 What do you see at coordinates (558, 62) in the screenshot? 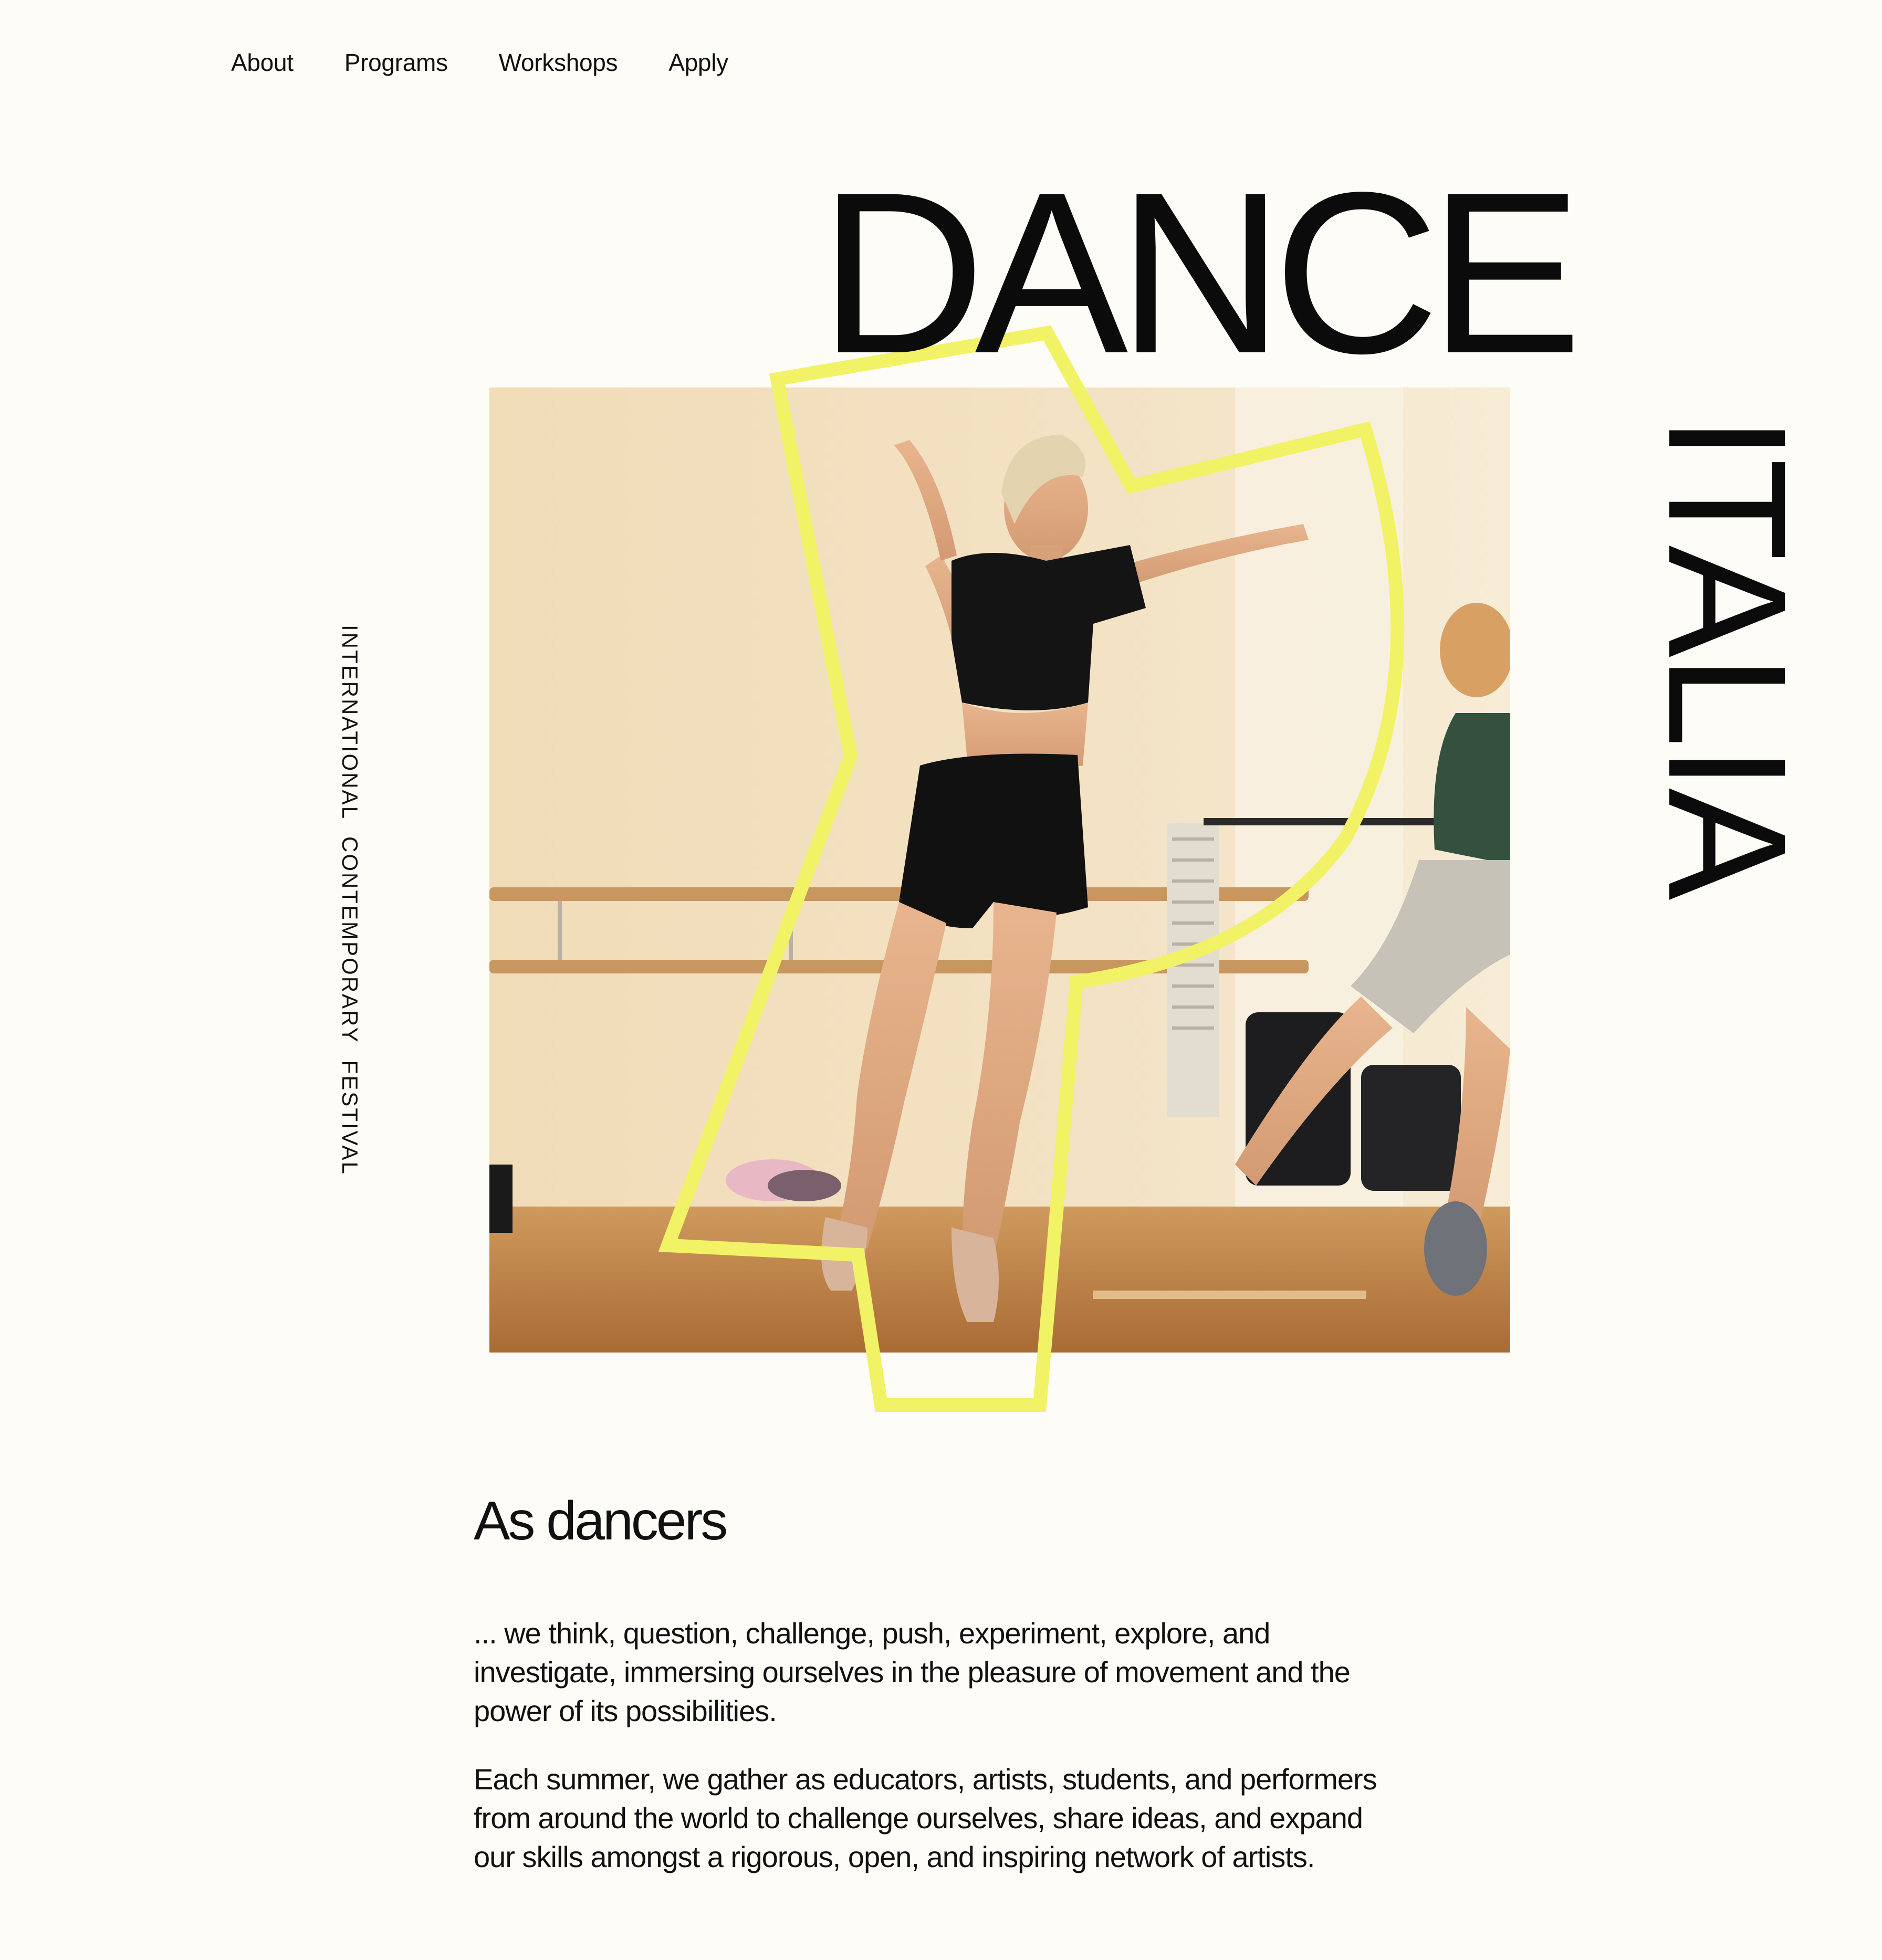
I see `nav-link-workshops: Workshops` at bounding box center [558, 62].